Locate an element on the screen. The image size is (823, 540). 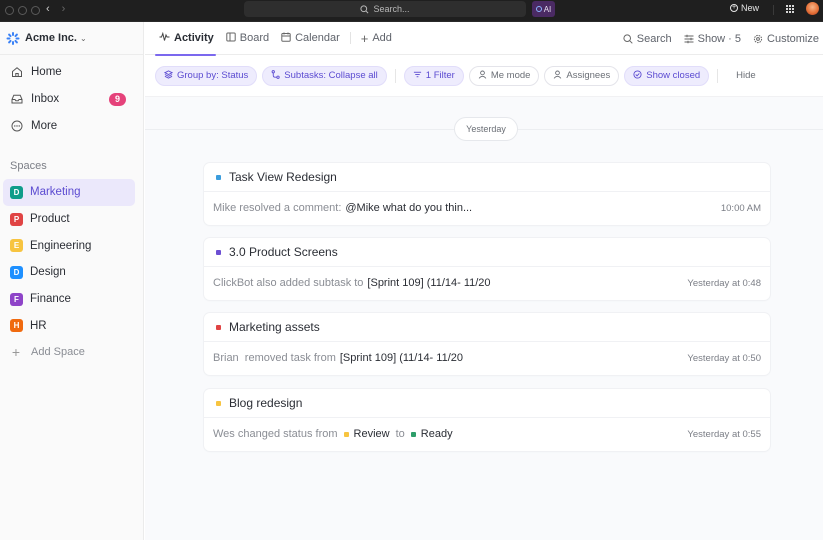
workspace-logo-icon is located at coordinates (12, 38).